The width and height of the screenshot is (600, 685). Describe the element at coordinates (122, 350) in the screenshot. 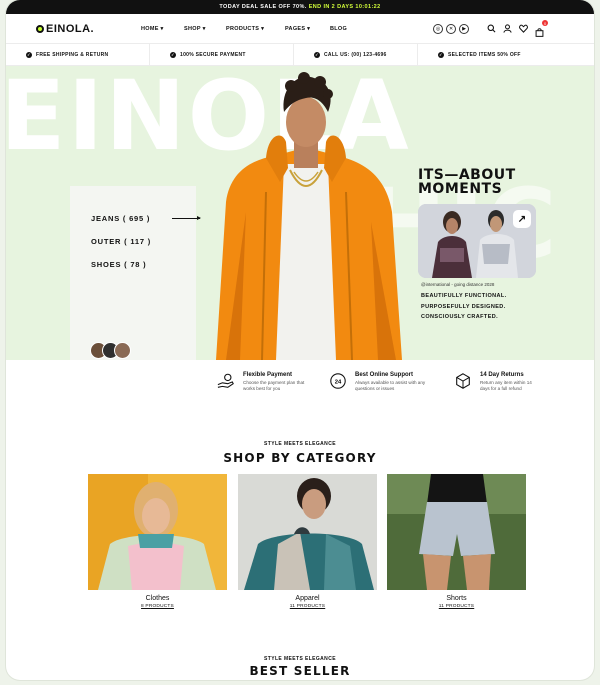

I see `avatar` at that location.